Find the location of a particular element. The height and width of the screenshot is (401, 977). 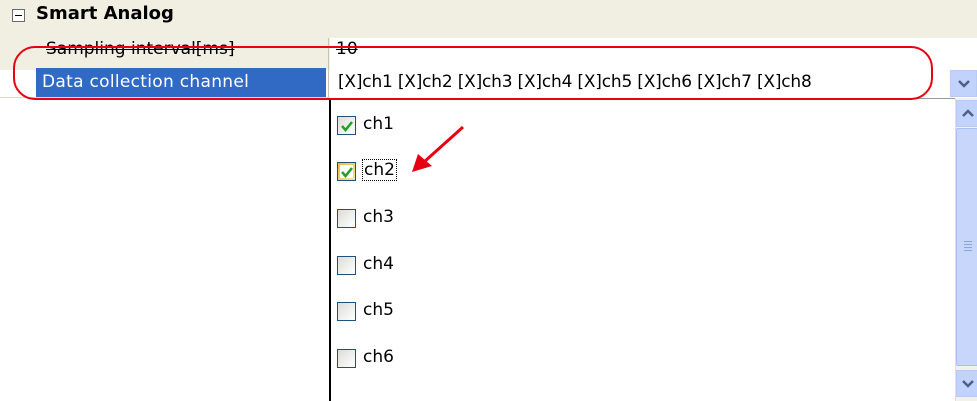

dropdown-scrollbar is located at coordinates (966, 249).